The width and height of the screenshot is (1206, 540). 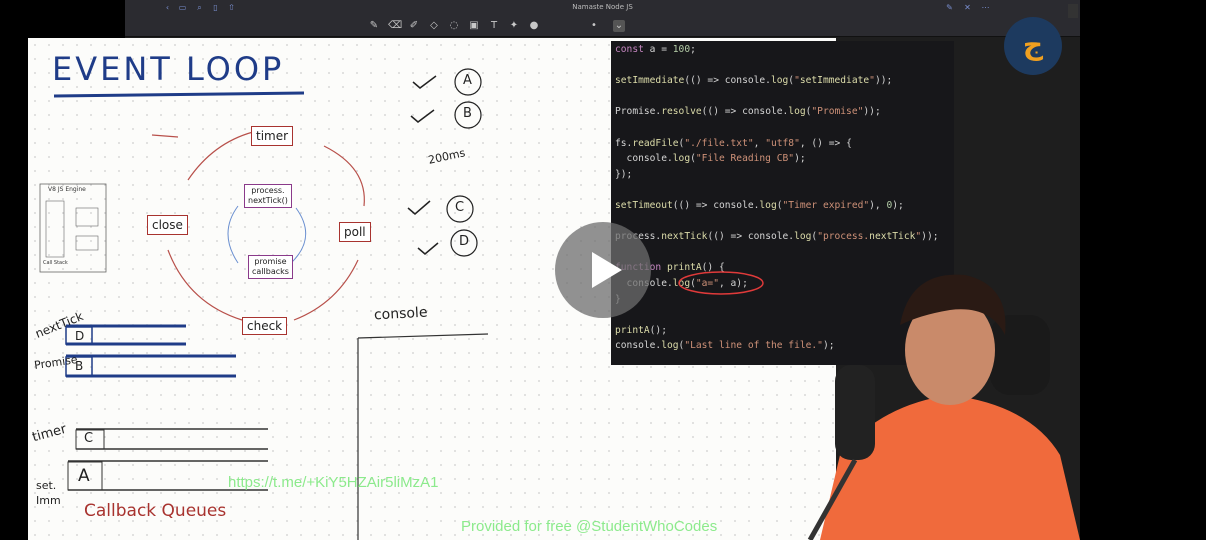 I want to click on title-bar: ‹ ▭ ⌕ ▯ ⇧ Namaste Node JS ✎ ✕ ⋯, so click(x=602, y=8).